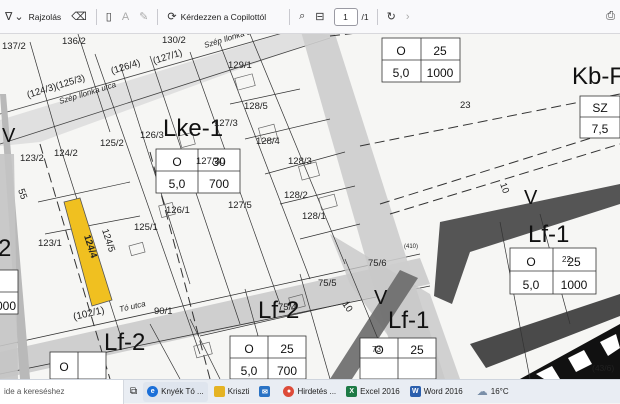 This screenshot has height=404, width=620. I want to click on lot-75-5: 75/5, so click(327, 283).